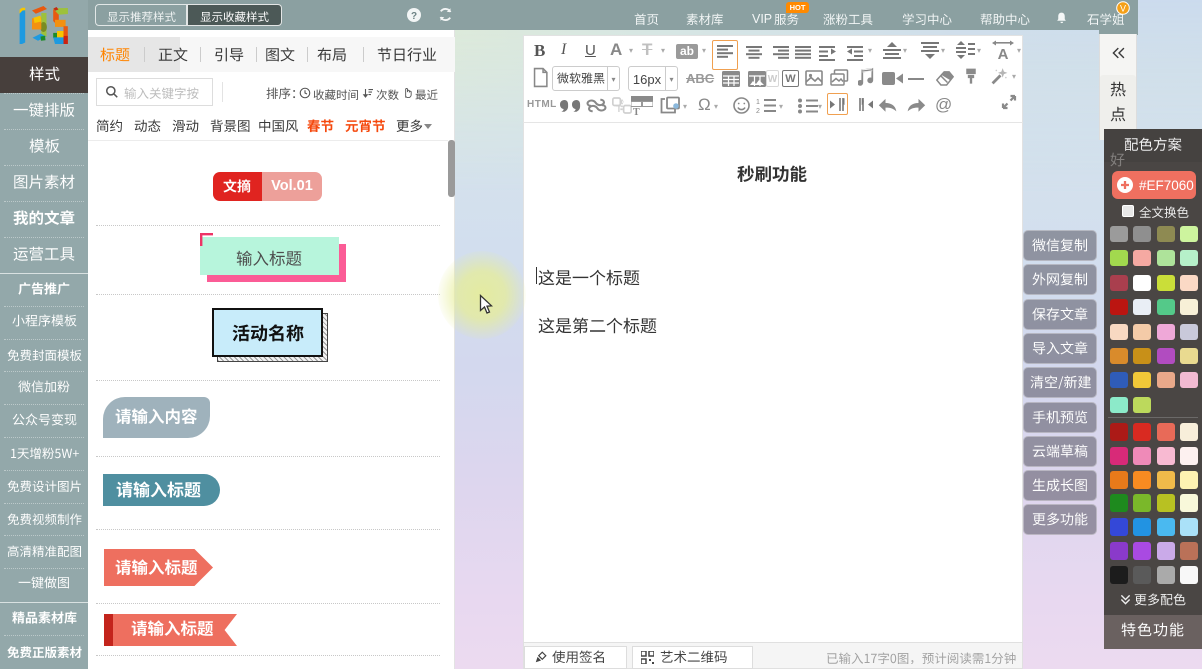 Image resolution: width=1202 pixels, height=669 pixels. I want to click on svg-text: V, so click(1123, 9).